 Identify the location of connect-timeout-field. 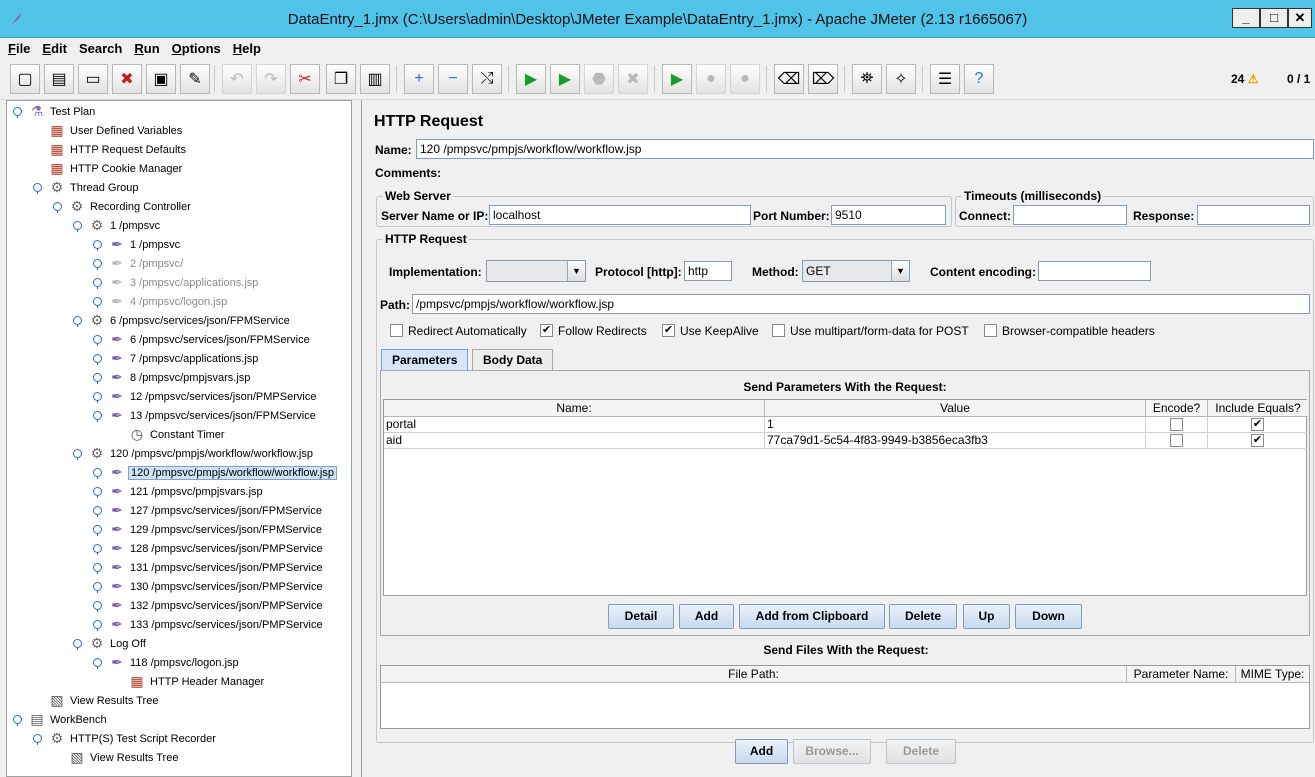
(1070, 215).